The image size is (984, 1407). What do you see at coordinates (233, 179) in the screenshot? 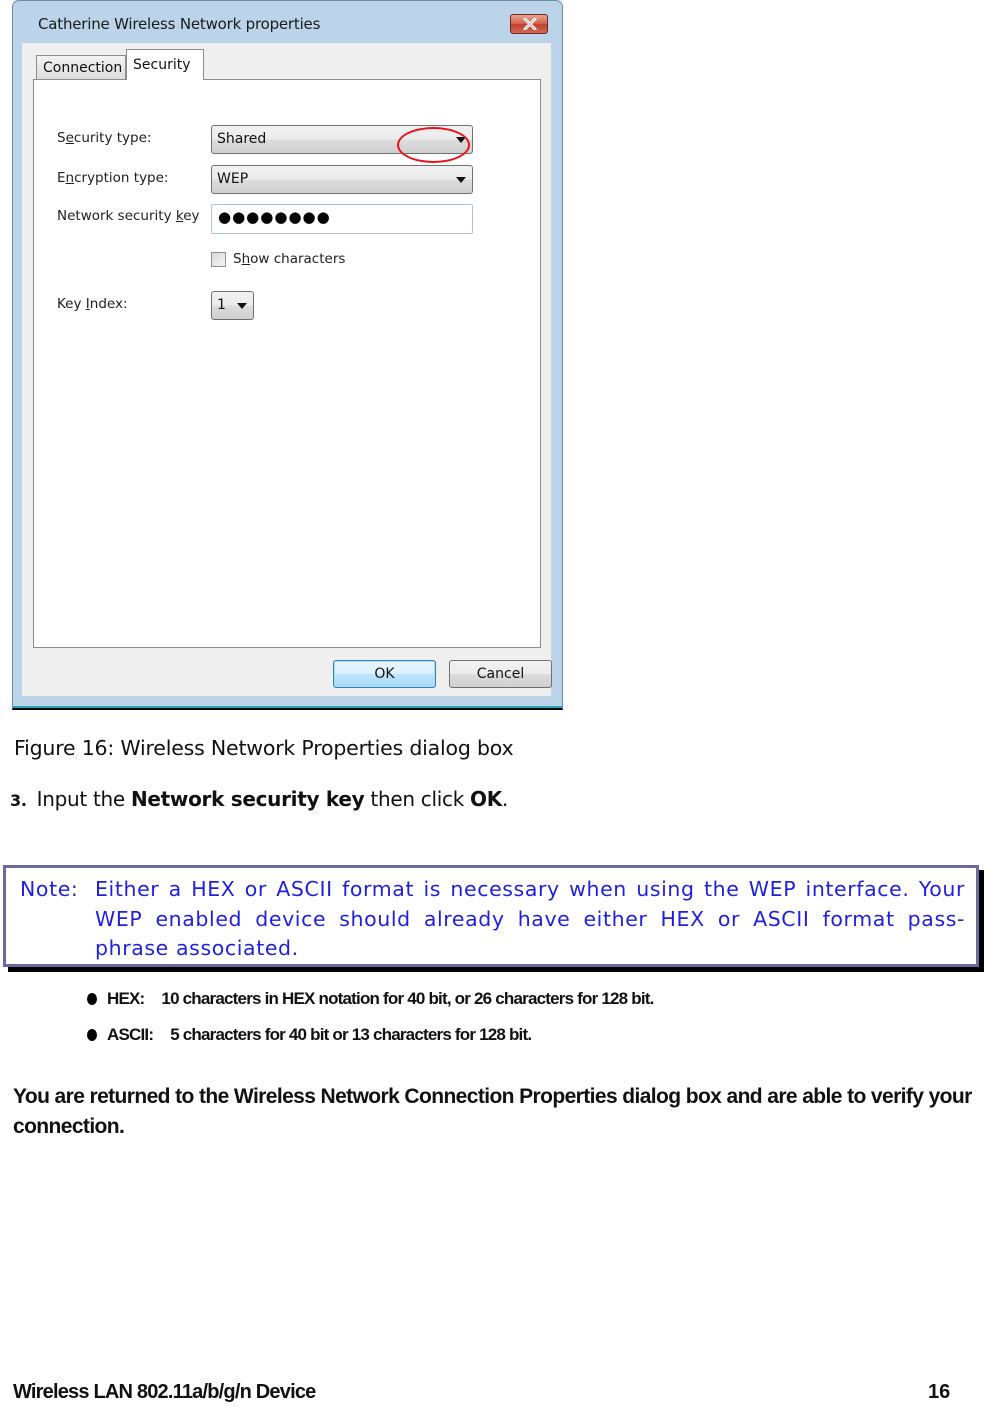
I see `encryption-type-value: WEP` at bounding box center [233, 179].